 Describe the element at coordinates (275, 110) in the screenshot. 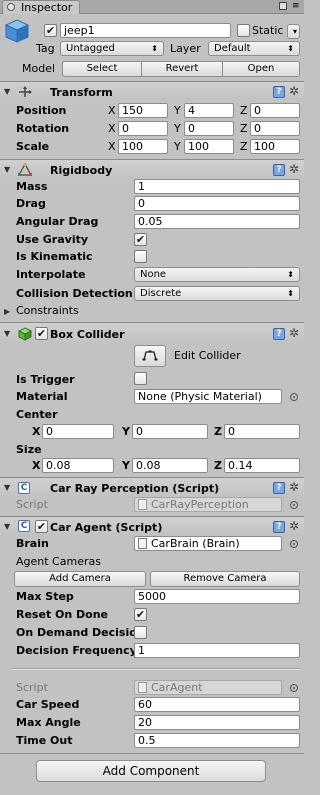

I see `position-z-field: 0` at that location.